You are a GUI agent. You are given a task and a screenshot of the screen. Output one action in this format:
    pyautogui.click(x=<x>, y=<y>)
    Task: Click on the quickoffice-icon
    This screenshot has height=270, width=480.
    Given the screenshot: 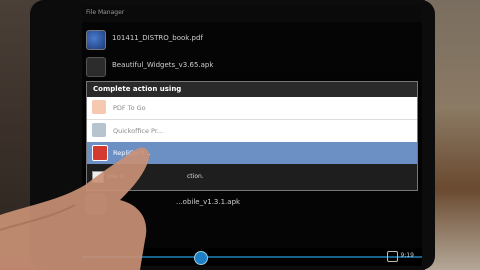 What is the action you would take?
    pyautogui.click(x=99, y=130)
    